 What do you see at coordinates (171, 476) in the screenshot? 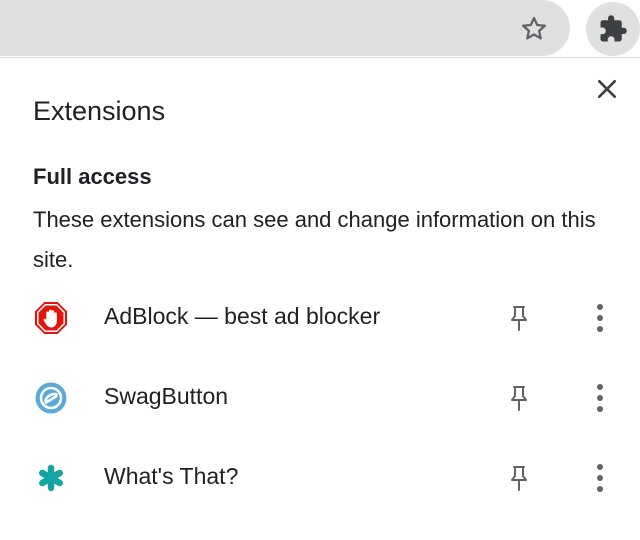
I see `extension-name-whats-that: What's That?` at bounding box center [171, 476].